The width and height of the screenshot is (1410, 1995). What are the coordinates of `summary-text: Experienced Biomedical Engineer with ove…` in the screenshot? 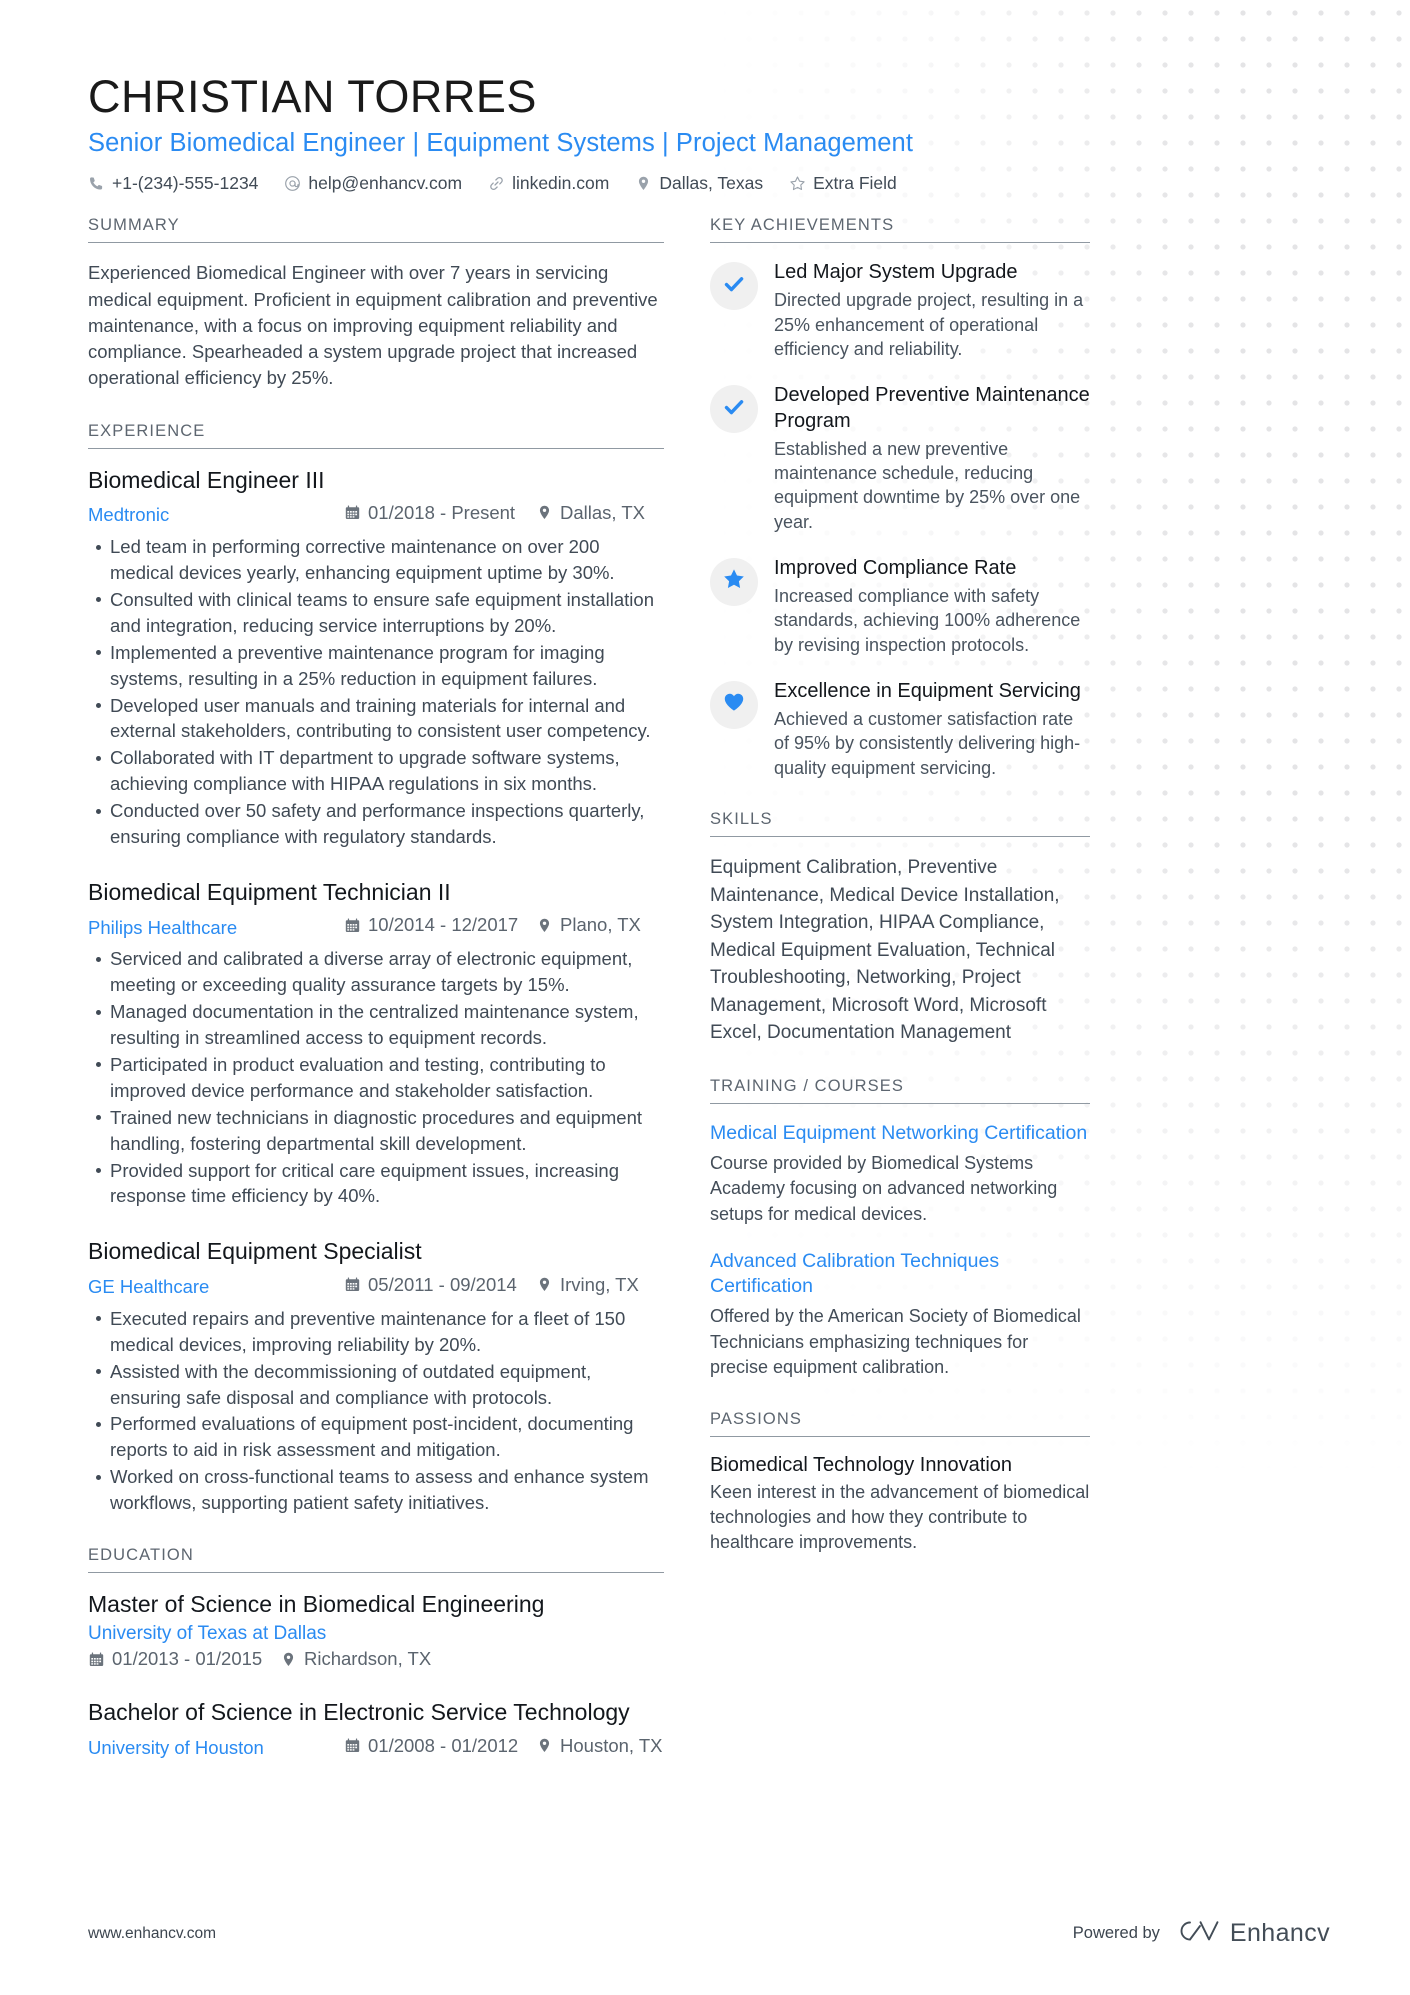 It's located at (373, 325).